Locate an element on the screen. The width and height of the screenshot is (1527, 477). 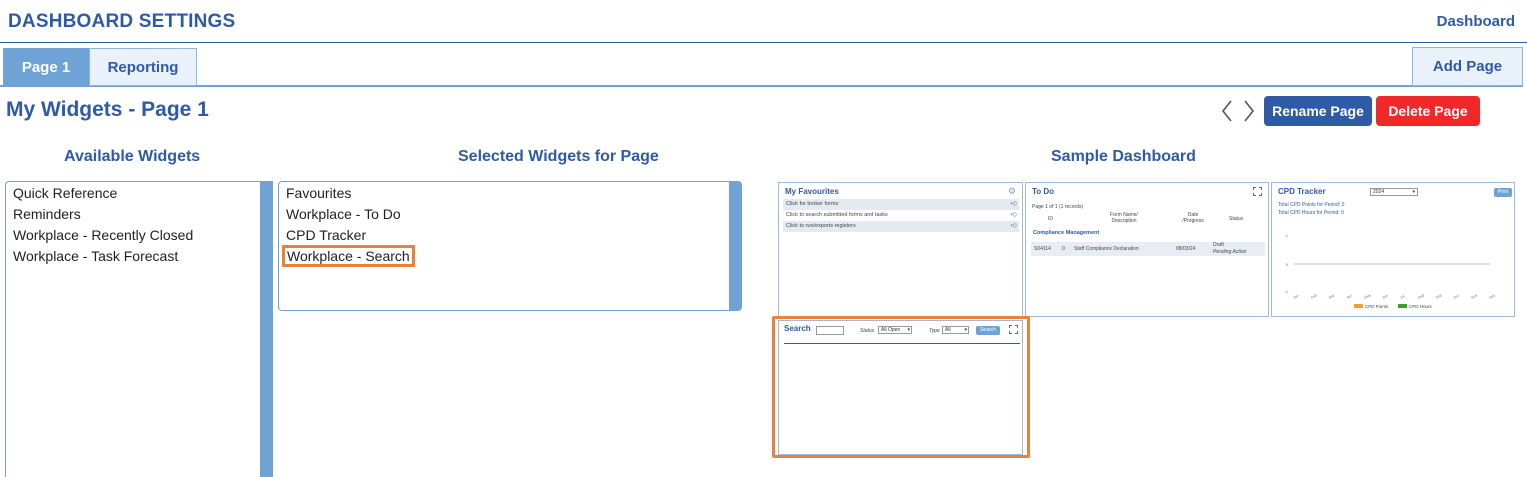
dashboard-link: Dashboard is located at coordinates (1476, 21).